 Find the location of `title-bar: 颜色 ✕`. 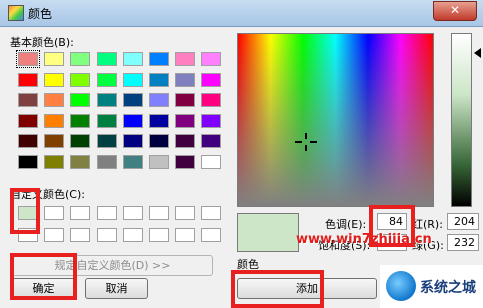

title-bar: 颜色 ✕ is located at coordinates (241, 13).